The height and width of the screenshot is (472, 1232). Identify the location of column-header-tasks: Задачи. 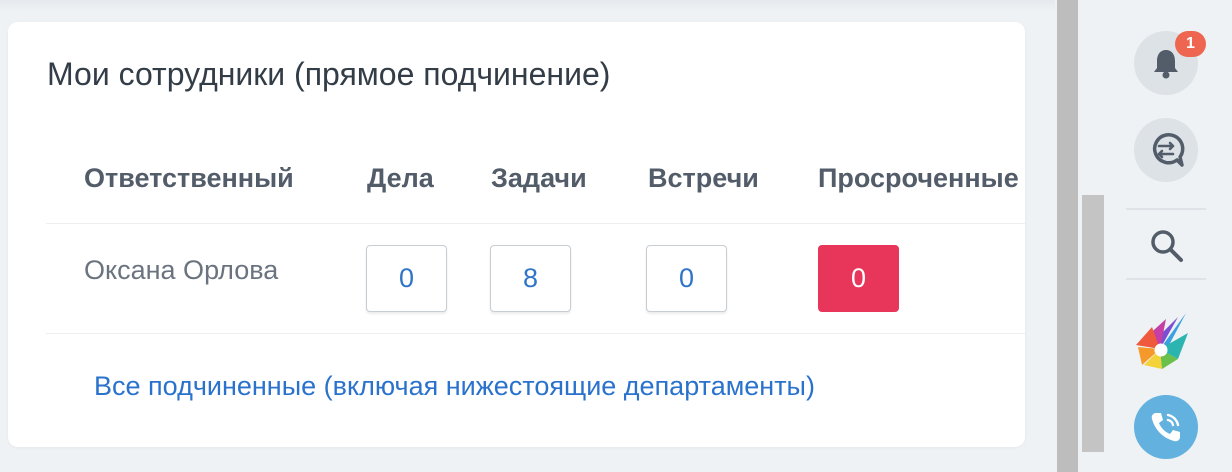
(539, 178).